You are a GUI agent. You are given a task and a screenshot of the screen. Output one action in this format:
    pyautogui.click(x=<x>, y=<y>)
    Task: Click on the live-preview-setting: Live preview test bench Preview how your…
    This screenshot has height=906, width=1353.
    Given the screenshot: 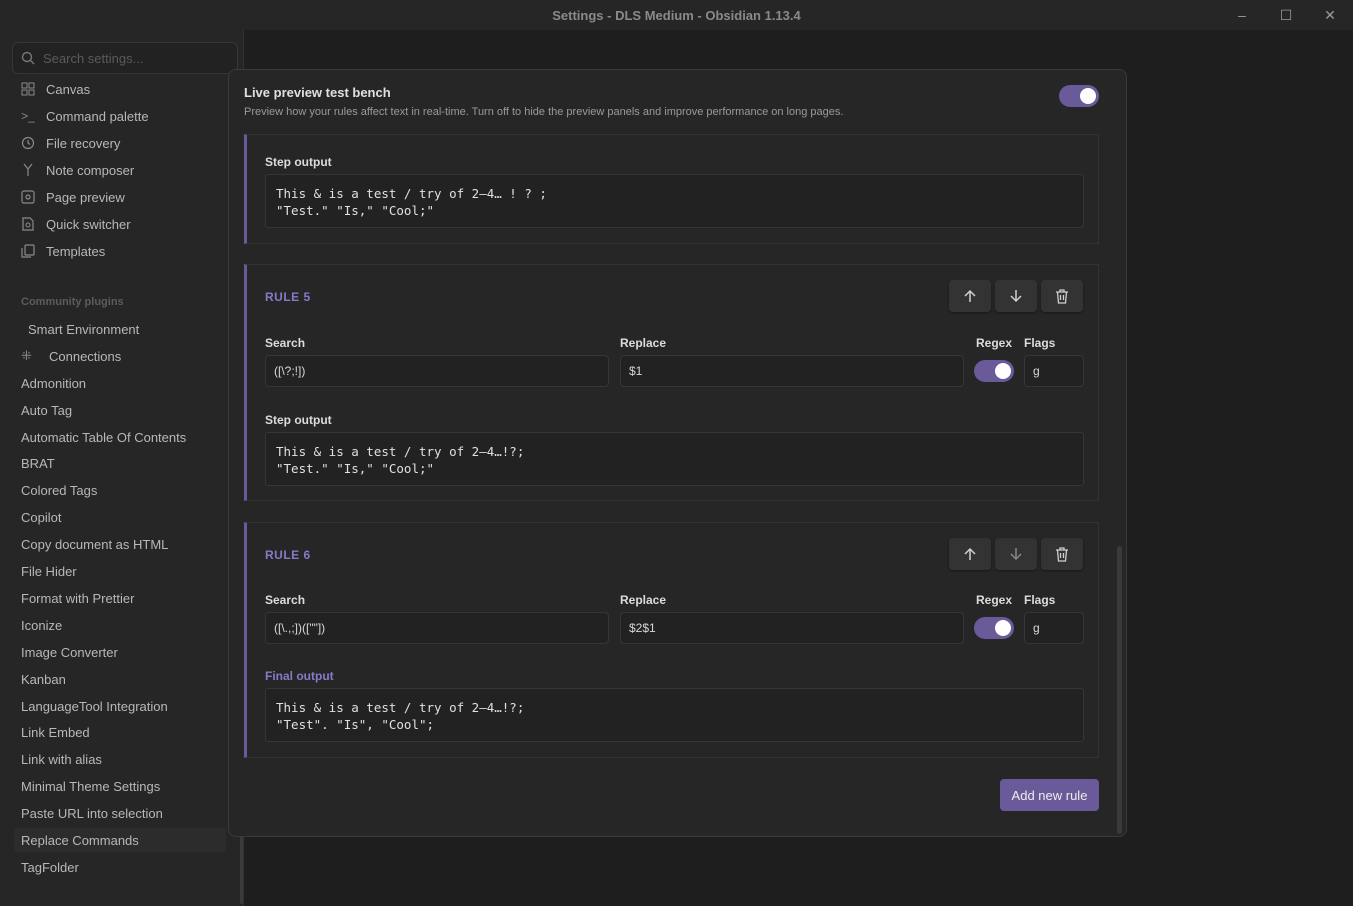 What is the action you would take?
    pyautogui.click(x=674, y=101)
    